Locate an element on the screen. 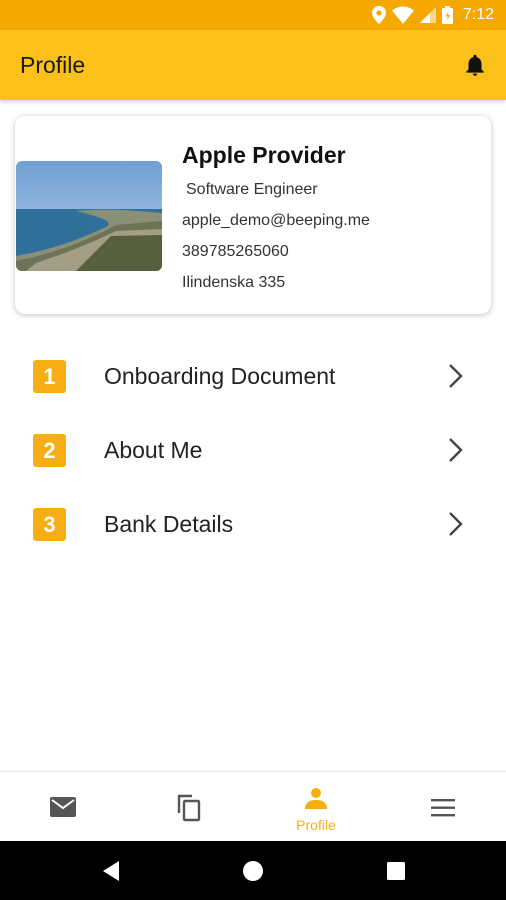 This screenshot has height=900, width=506. battery-icon is located at coordinates (447, 15).